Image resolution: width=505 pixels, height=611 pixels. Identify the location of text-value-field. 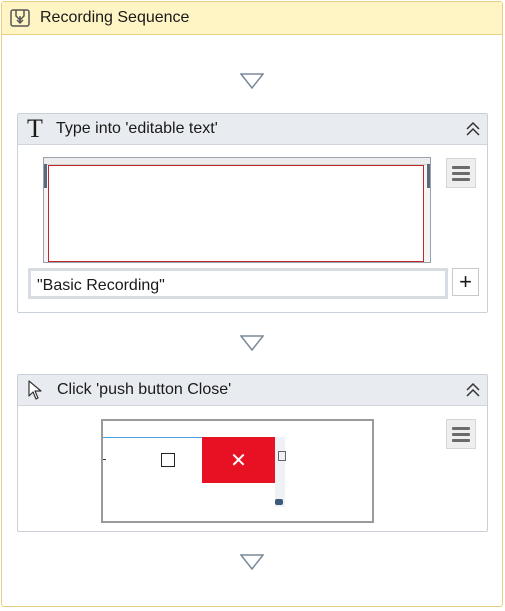
(238, 283).